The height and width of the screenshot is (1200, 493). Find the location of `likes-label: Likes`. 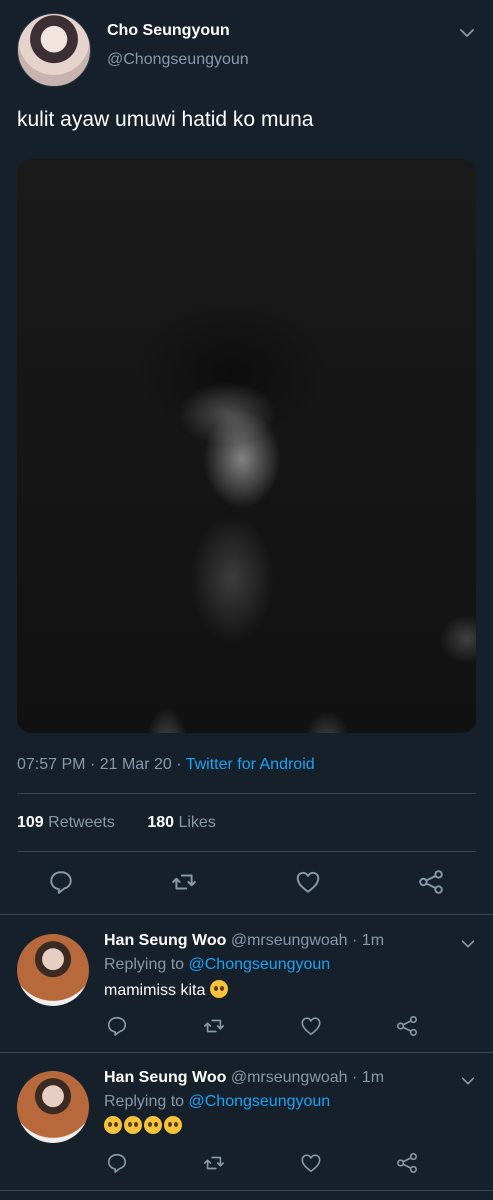

likes-label: Likes is located at coordinates (197, 822).